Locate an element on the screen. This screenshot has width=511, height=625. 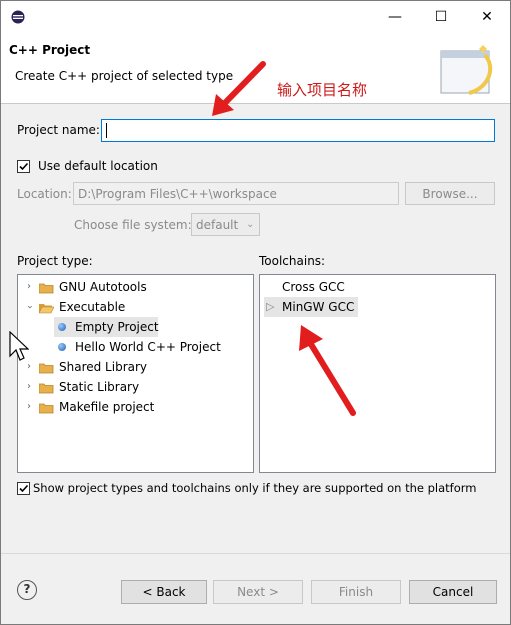
file-system-value: default is located at coordinates (217, 225).